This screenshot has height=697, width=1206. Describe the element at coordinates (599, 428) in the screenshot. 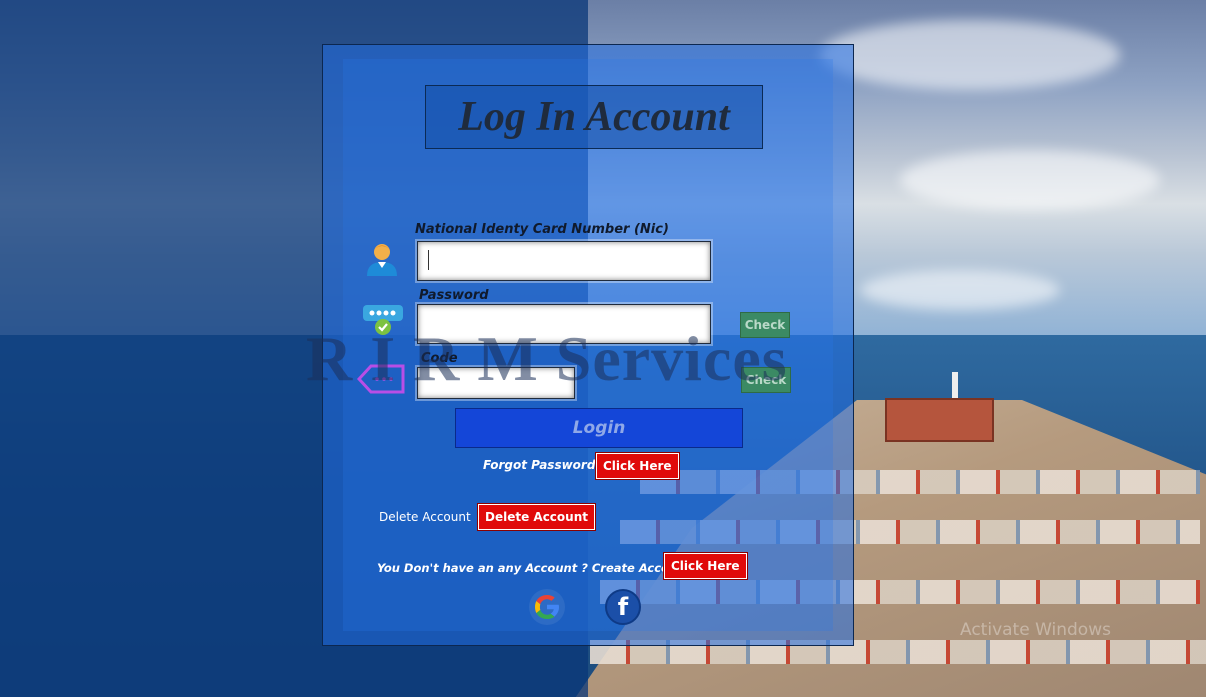

I see `login-button: Login` at that location.